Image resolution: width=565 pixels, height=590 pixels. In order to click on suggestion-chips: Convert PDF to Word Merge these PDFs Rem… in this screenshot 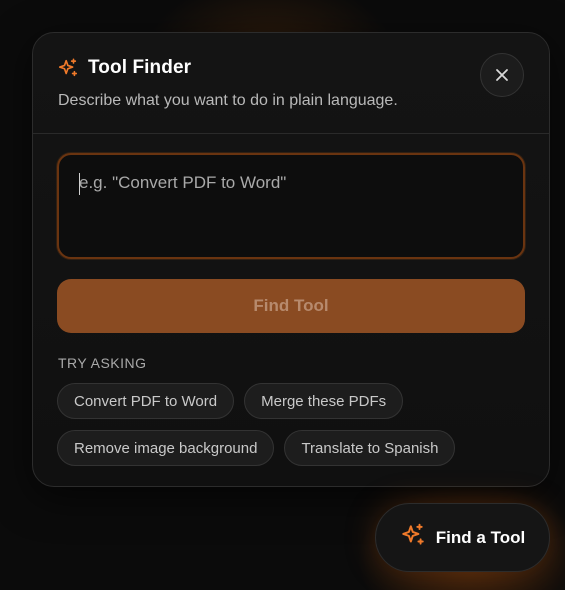, I will do `click(292, 424)`.